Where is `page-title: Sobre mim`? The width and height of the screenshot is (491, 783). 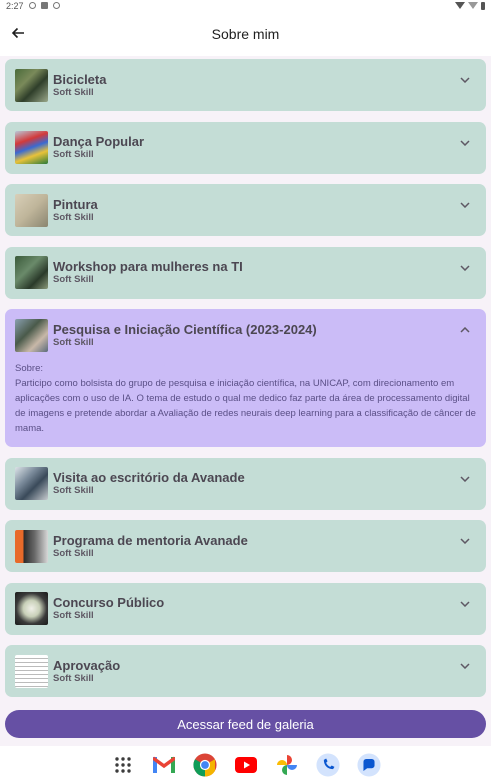 page-title: Sobre mim is located at coordinates (245, 33).